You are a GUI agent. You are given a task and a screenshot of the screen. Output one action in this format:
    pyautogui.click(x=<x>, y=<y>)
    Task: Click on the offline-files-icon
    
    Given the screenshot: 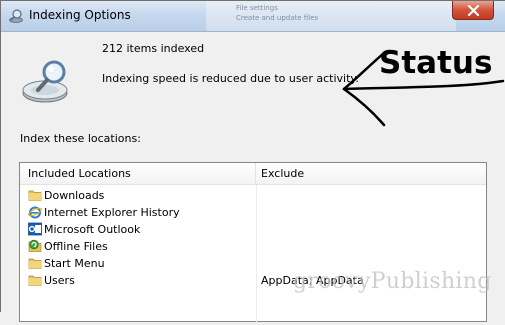 What is the action you would take?
    pyautogui.click(x=35, y=245)
    